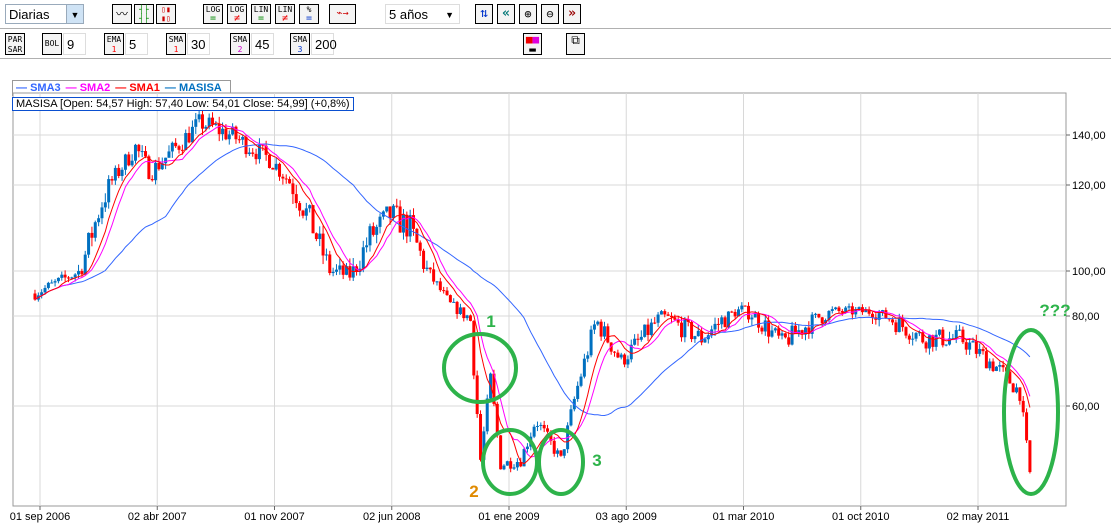 The height and width of the screenshot is (524, 1111). Describe the element at coordinates (1089, 272) in the screenshot. I see `y-tick-label: 100,00` at that location.